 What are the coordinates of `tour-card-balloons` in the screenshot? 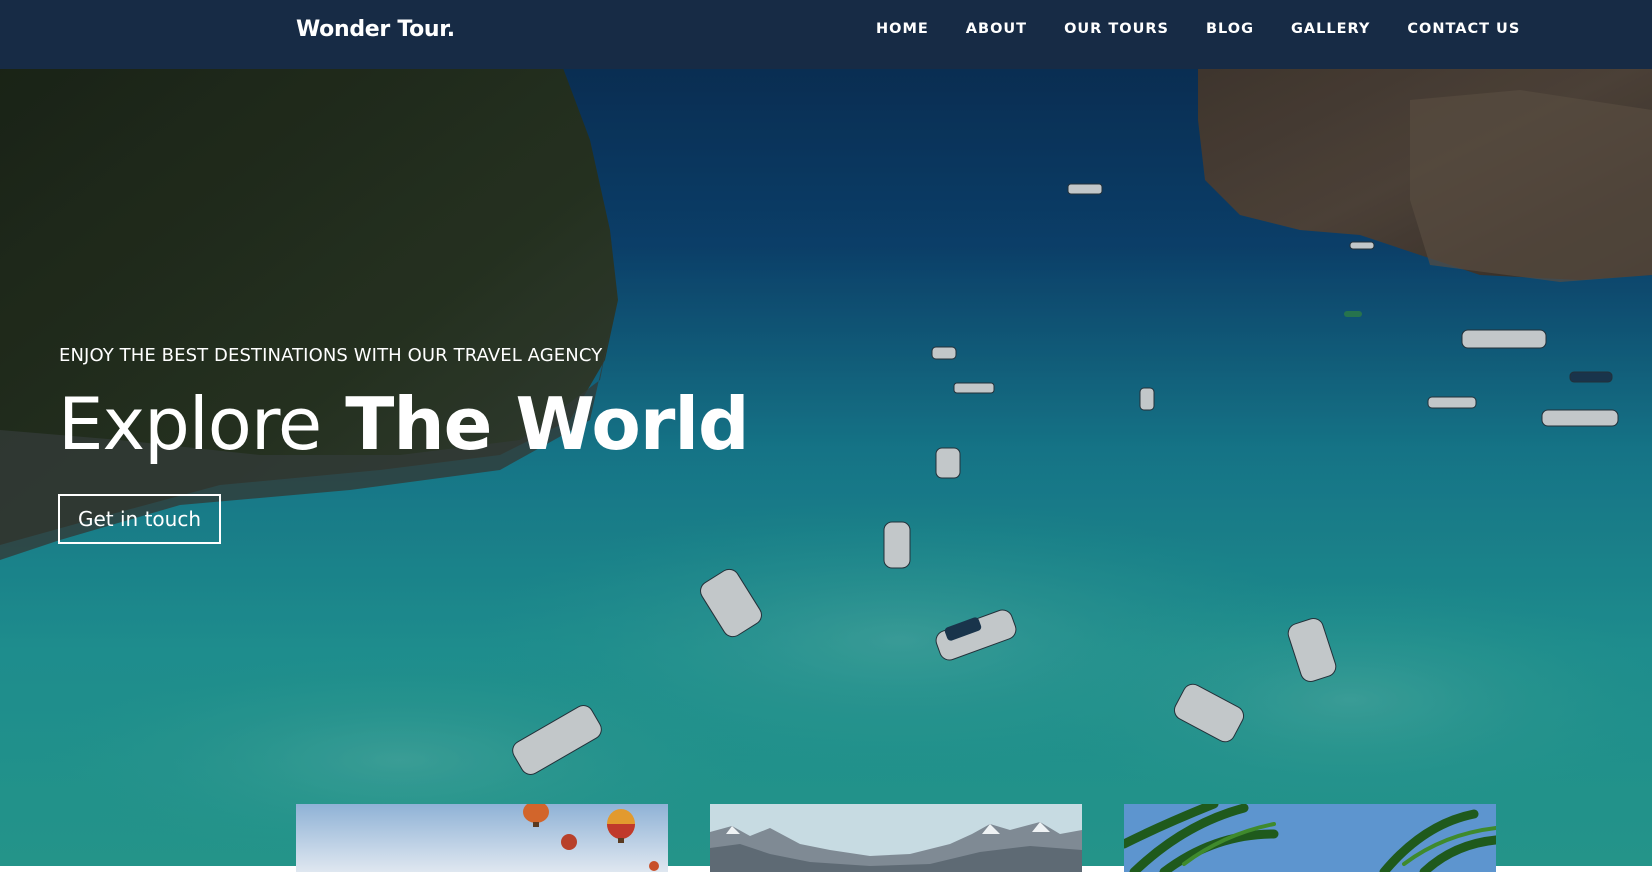 It's located at (482, 838).